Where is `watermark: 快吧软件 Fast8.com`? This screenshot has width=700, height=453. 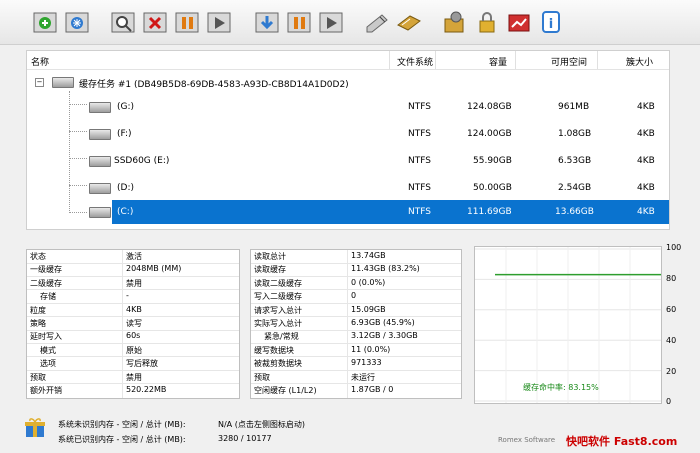
watermark: 快吧软件 Fast8.com is located at coordinates (622, 441).